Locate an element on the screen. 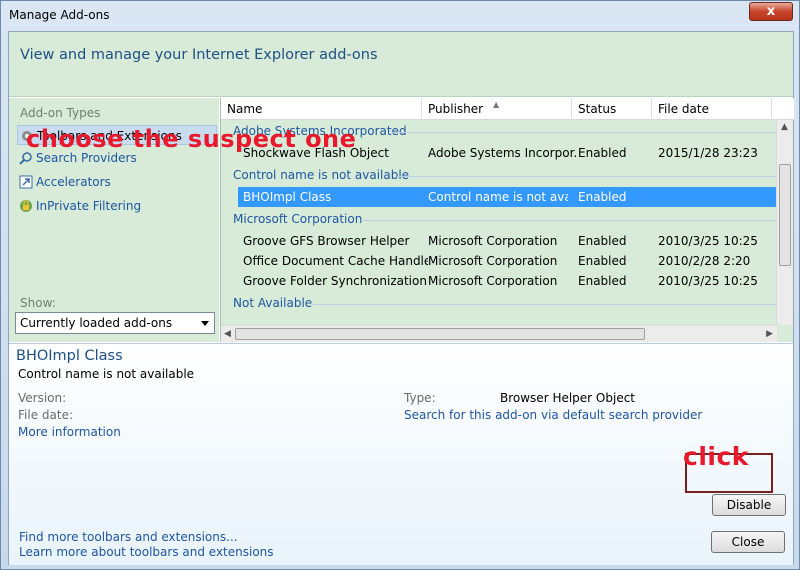  details-subtitle: Control name is not available is located at coordinates (106, 374).